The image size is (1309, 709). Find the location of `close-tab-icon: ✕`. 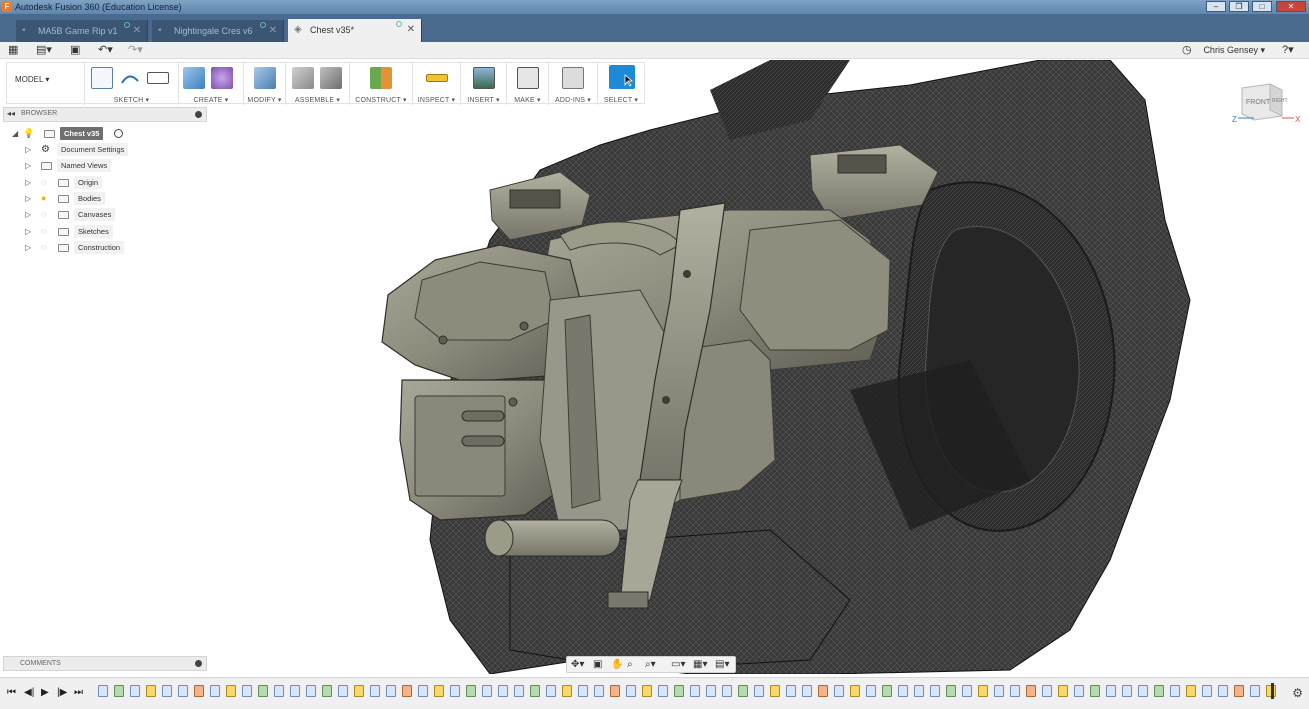

close-tab-icon: ✕ is located at coordinates (411, 30).